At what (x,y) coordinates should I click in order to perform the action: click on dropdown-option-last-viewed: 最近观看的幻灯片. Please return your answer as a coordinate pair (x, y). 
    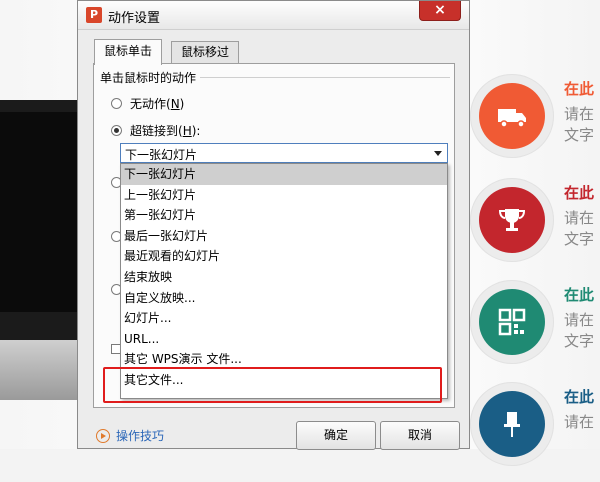
    Looking at the image, I should click on (284, 256).